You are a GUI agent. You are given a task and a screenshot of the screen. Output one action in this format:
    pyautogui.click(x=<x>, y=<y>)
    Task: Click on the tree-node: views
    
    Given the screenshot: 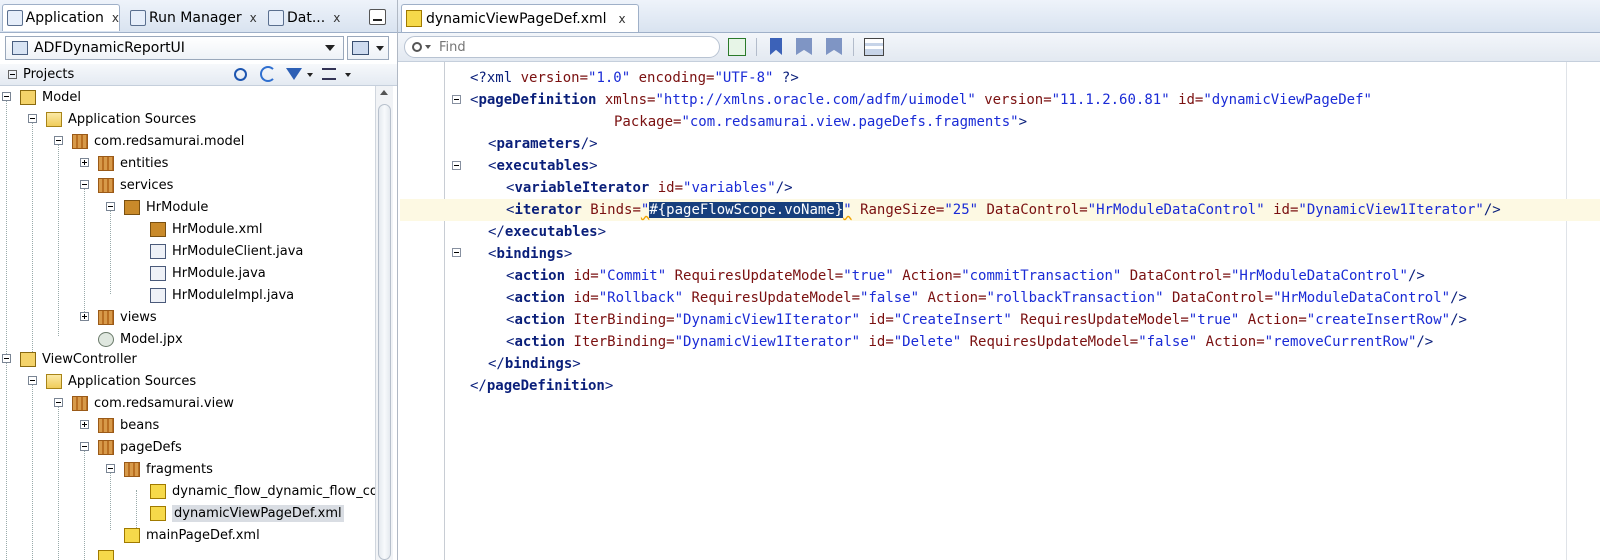 What is the action you would take?
    pyautogui.click(x=118, y=317)
    